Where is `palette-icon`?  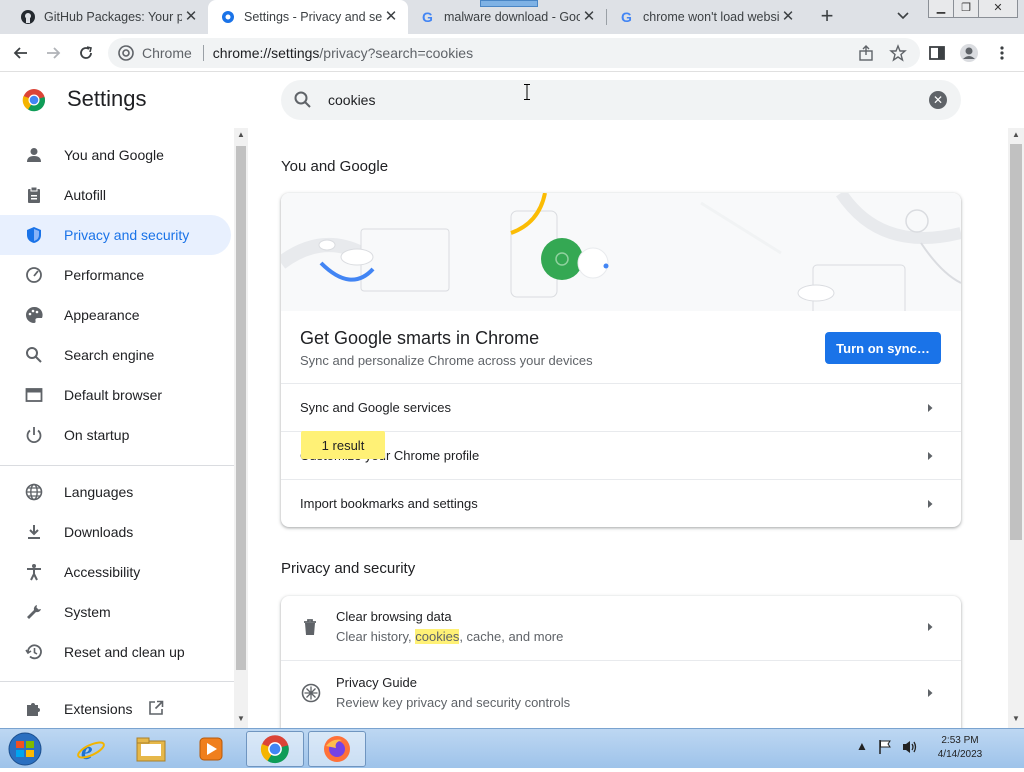
palette-icon is located at coordinates (34, 315).